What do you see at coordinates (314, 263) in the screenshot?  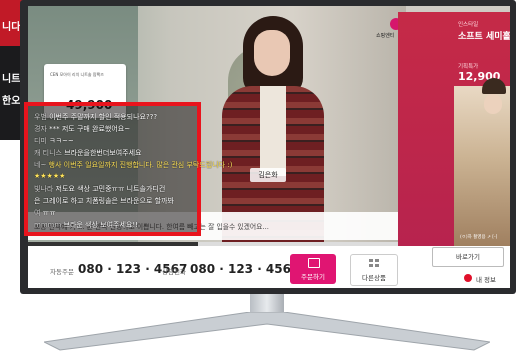 I see `card-icon` at bounding box center [314, 263].